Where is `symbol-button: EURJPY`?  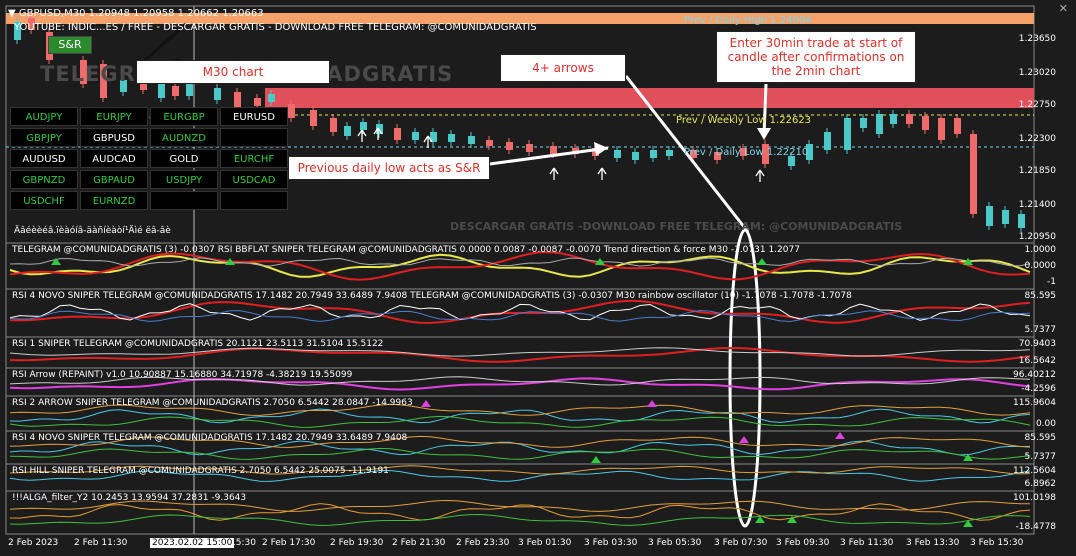 symbol-button: EURJPY is located at coordinates (114, 116).